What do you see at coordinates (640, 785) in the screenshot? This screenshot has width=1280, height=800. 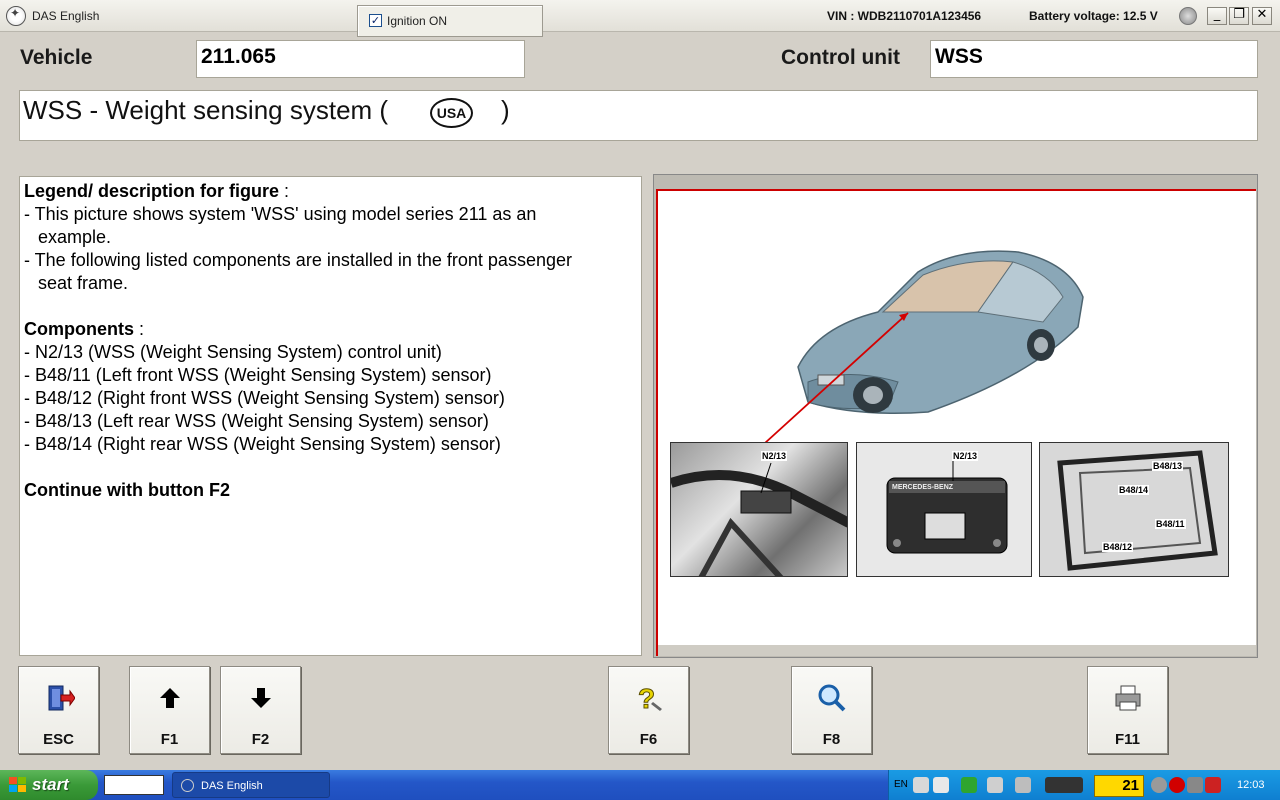 I see `taskbar: start DAS English EN 21 12:03` at bounding box center [640, 785].